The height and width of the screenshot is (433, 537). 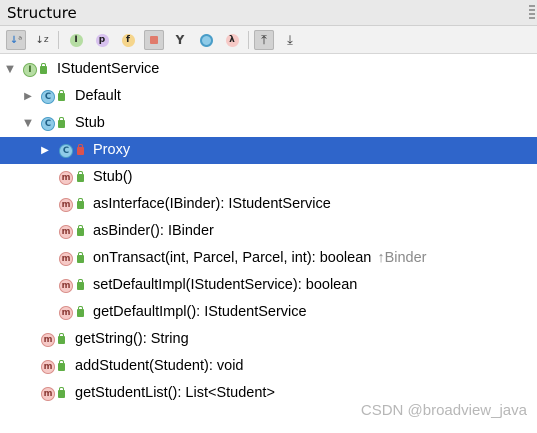 What do you see at coordinates (90, 123) in the screenshot?
I see `node-label: Stub` at bounding box center [90, 123].